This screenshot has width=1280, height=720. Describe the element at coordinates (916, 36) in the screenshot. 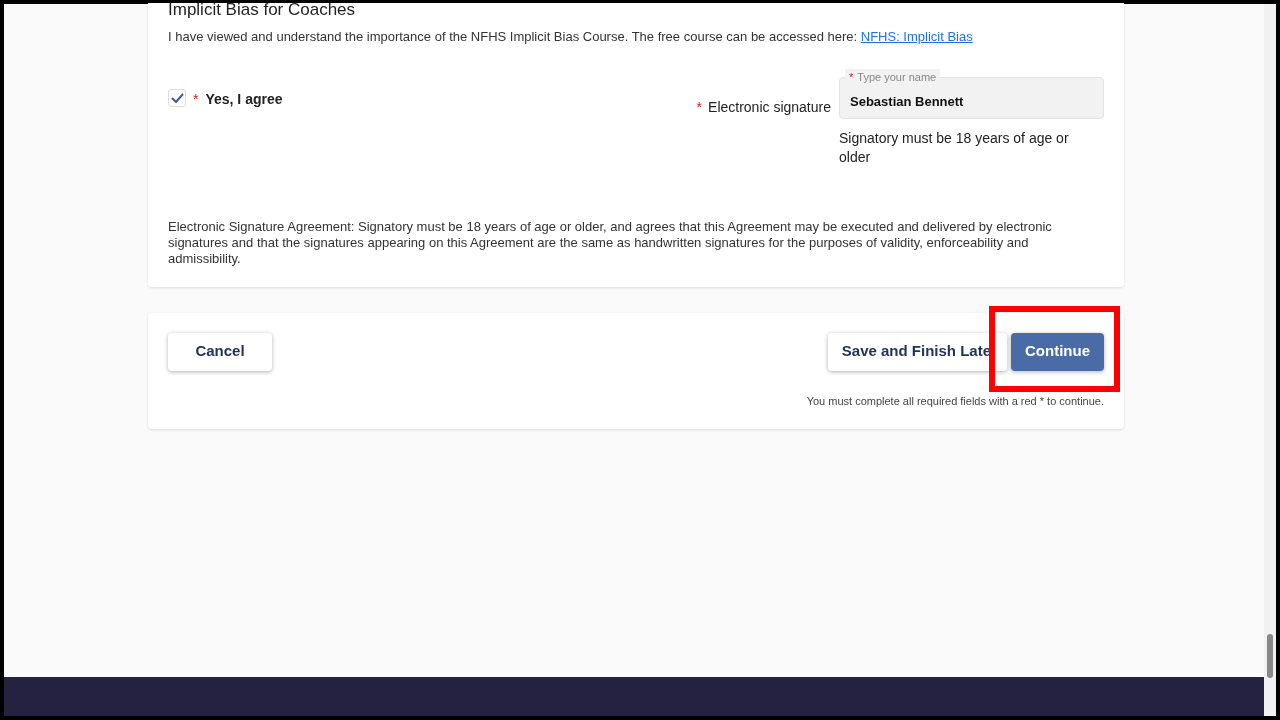

I see `course-link: NFHS: Implicit Bias` at that location.